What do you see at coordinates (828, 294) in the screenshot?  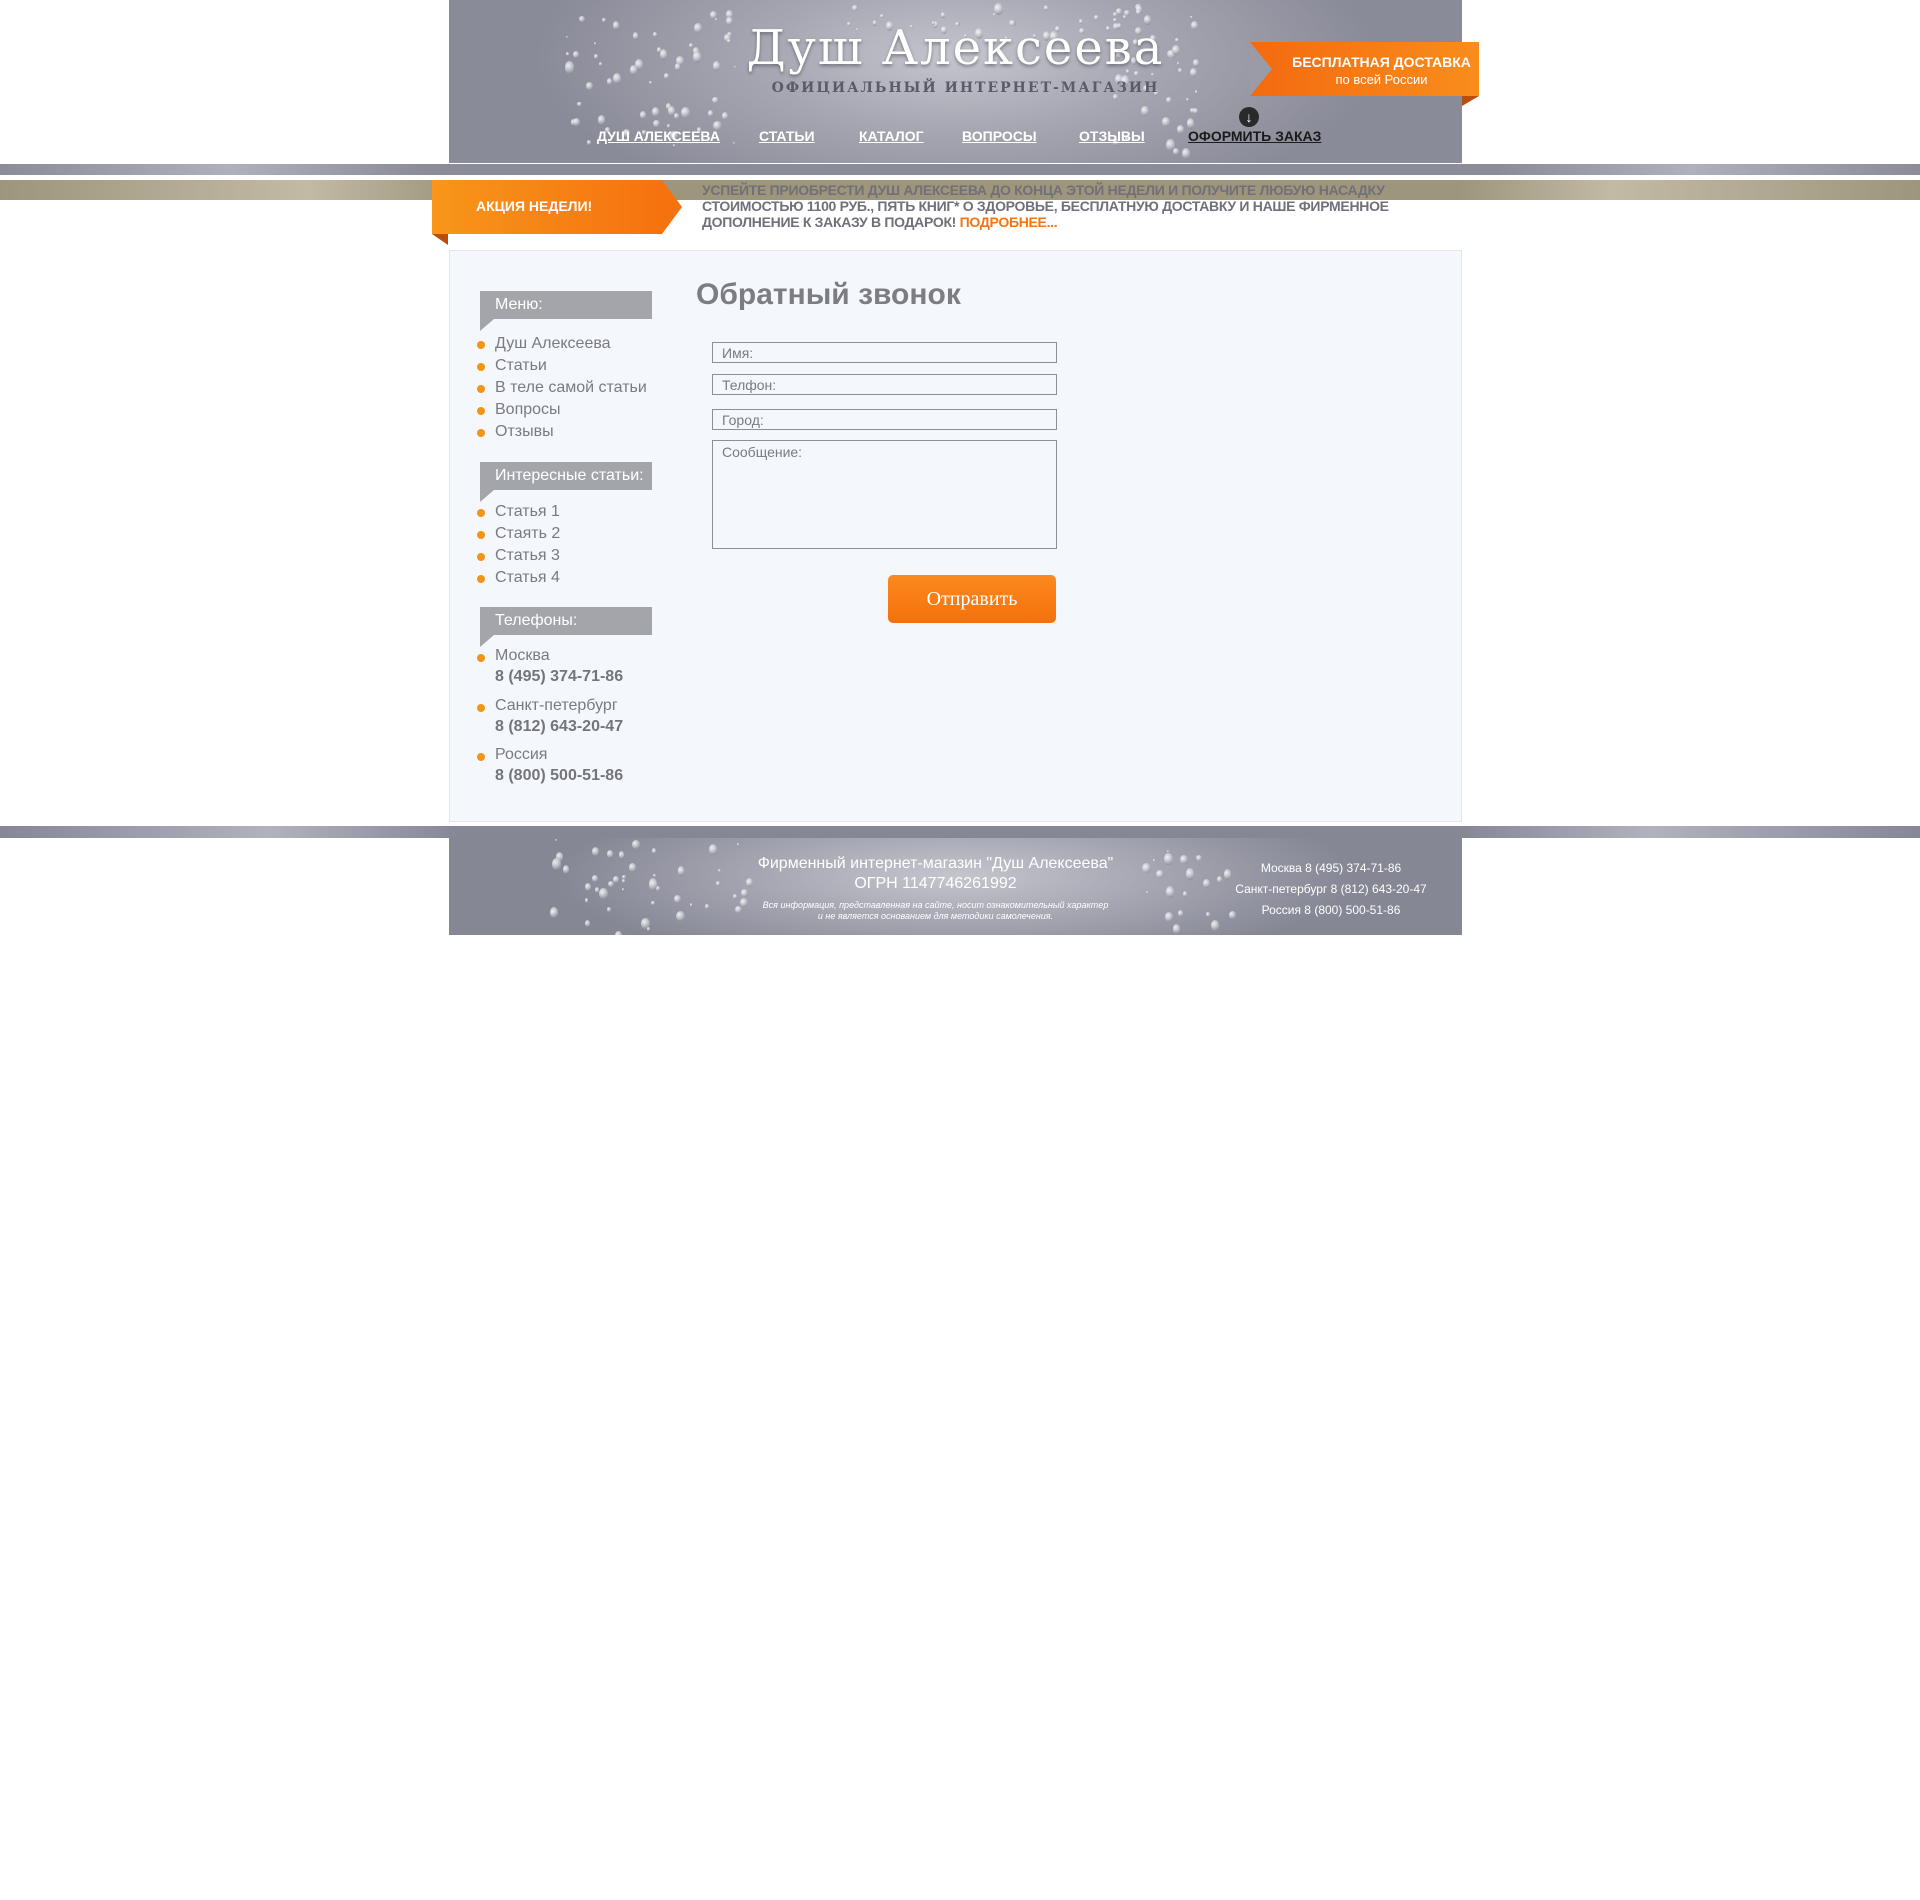 I see `page-title: Обратный звонок` at bounding box center [828, 294].